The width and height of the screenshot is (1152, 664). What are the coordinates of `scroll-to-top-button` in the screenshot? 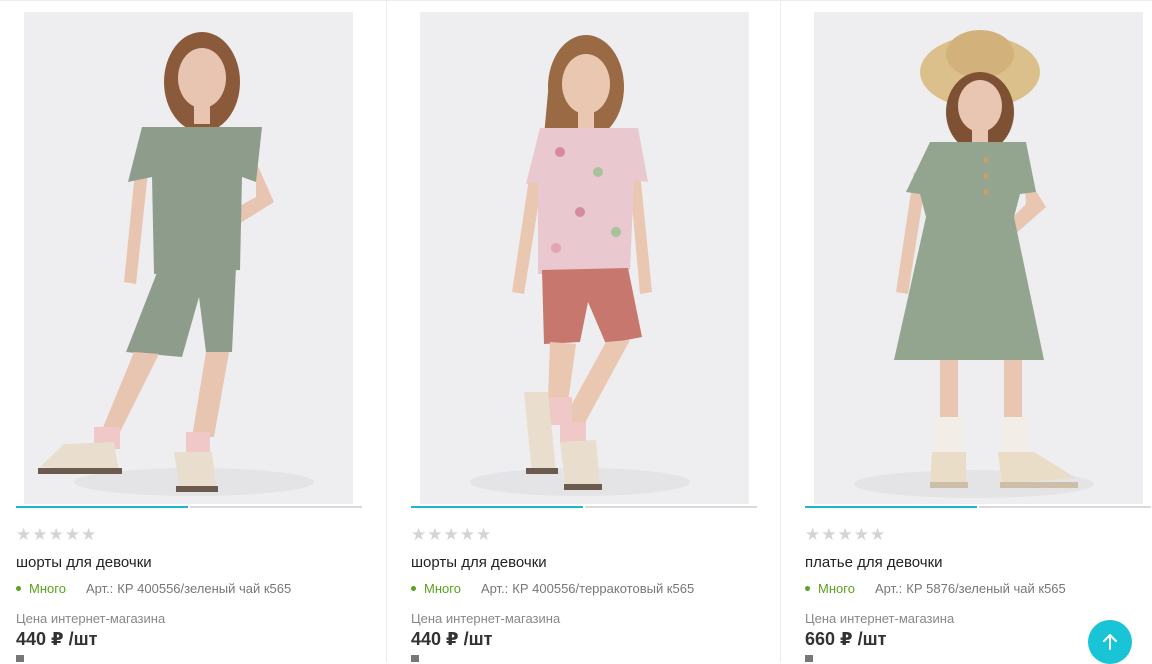 It's located at (1110, 642).